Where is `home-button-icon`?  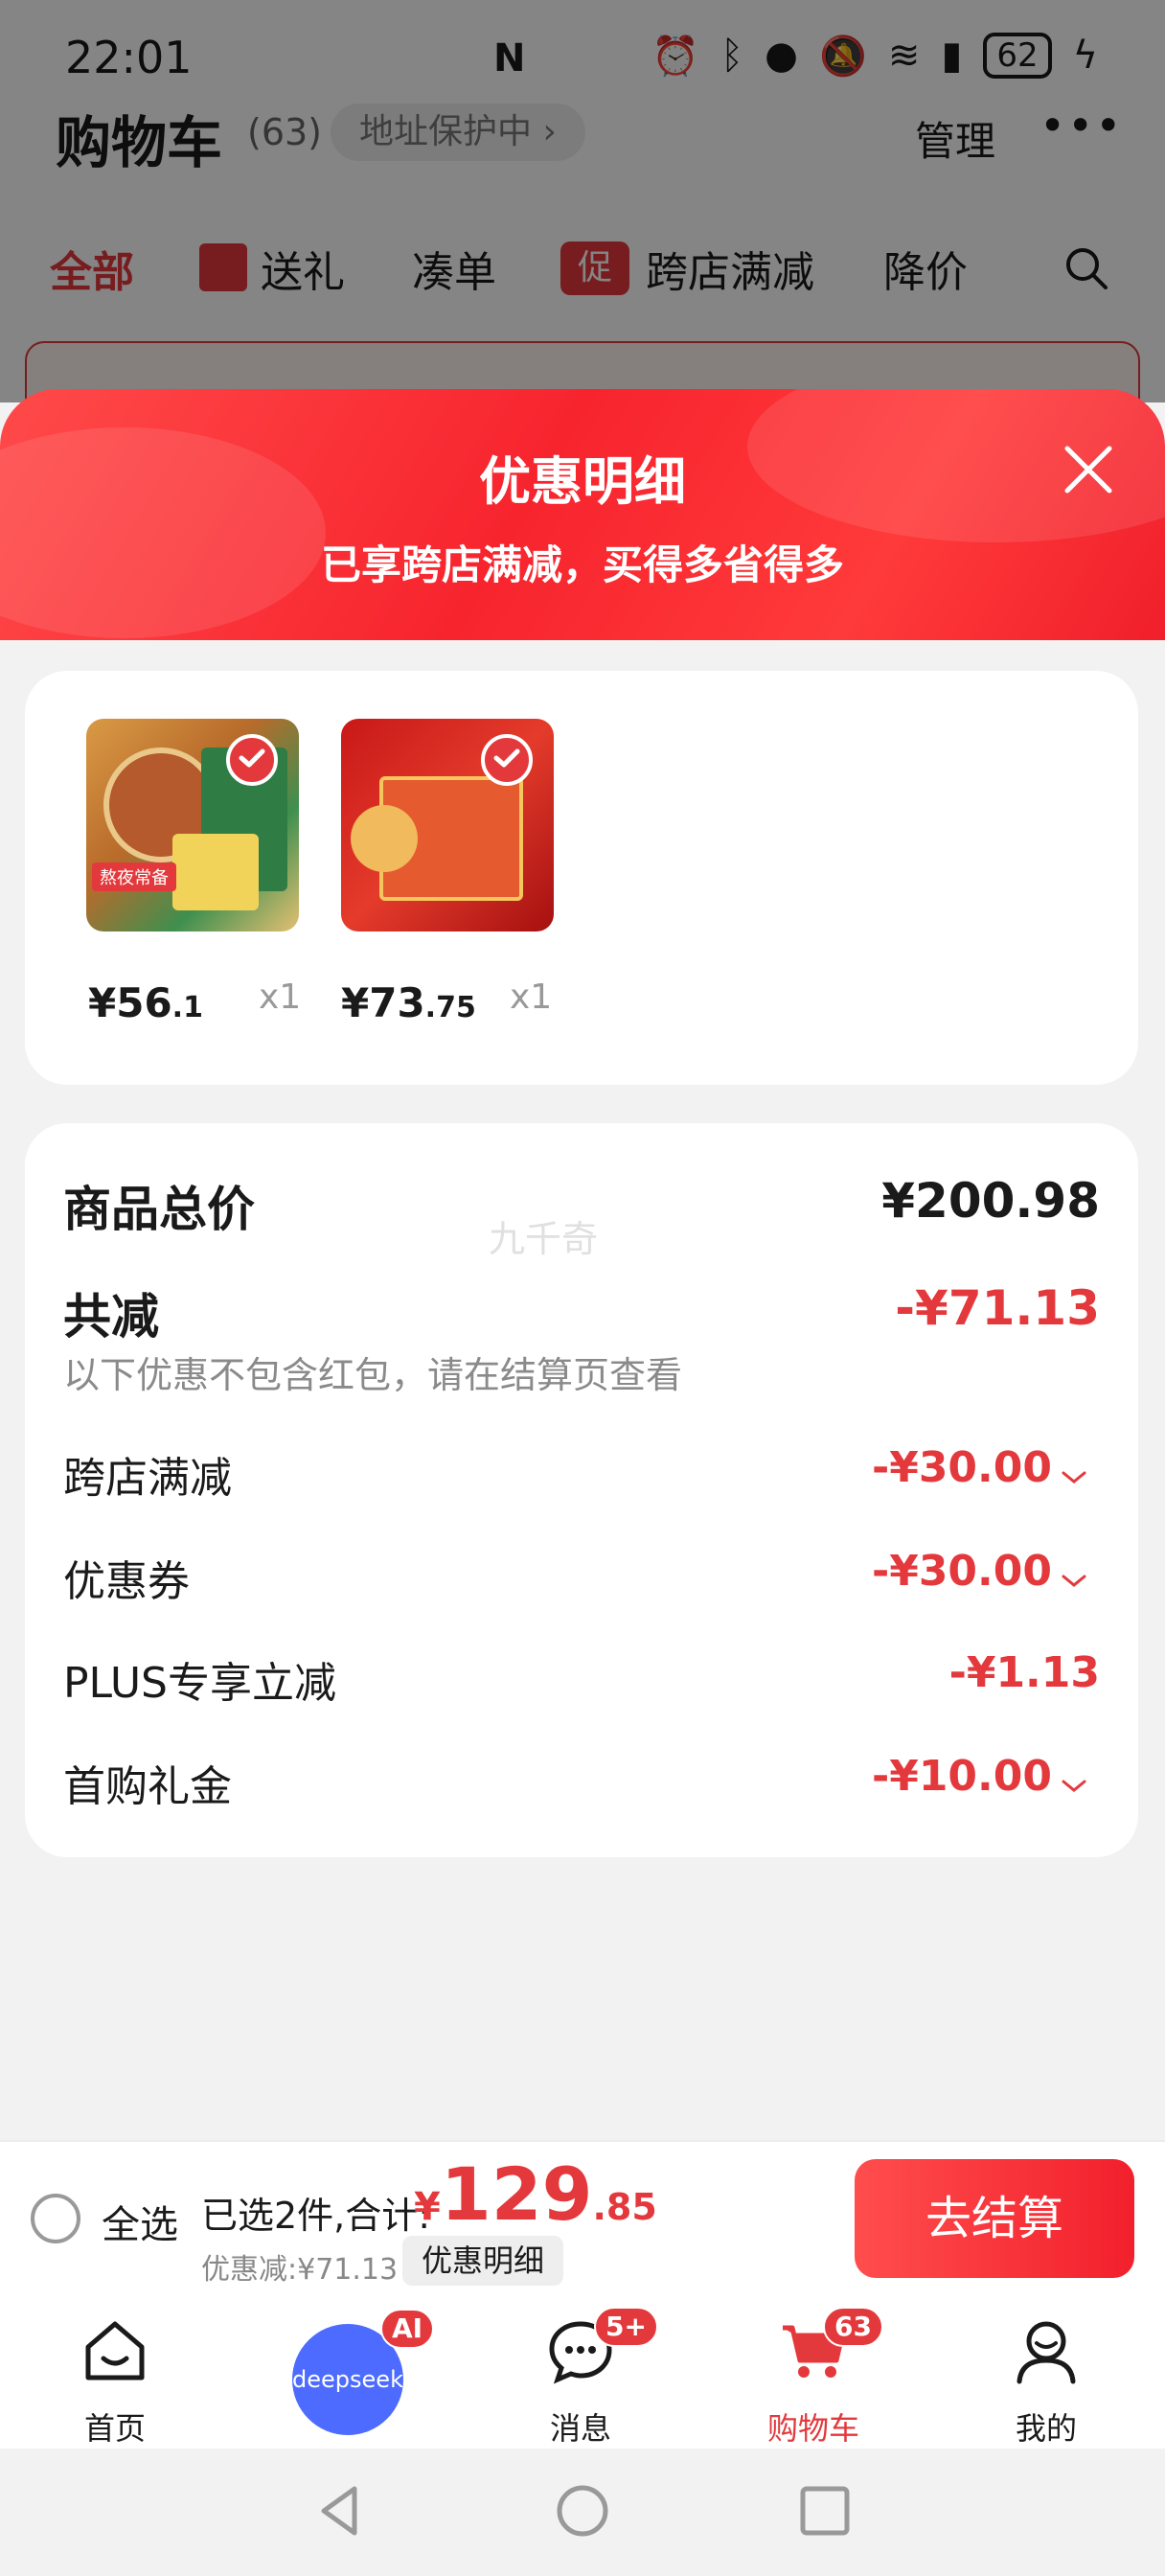
home-button-icon is located at coordinates (582, 2510).